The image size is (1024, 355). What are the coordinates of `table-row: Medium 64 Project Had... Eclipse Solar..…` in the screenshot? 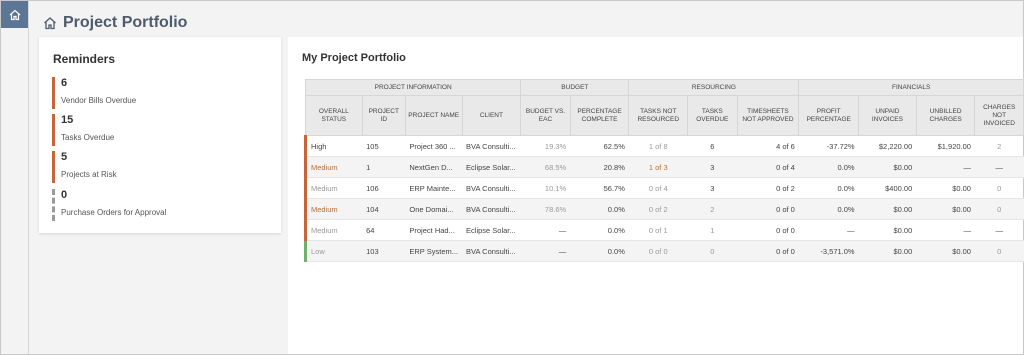 It's located at (664, 230).